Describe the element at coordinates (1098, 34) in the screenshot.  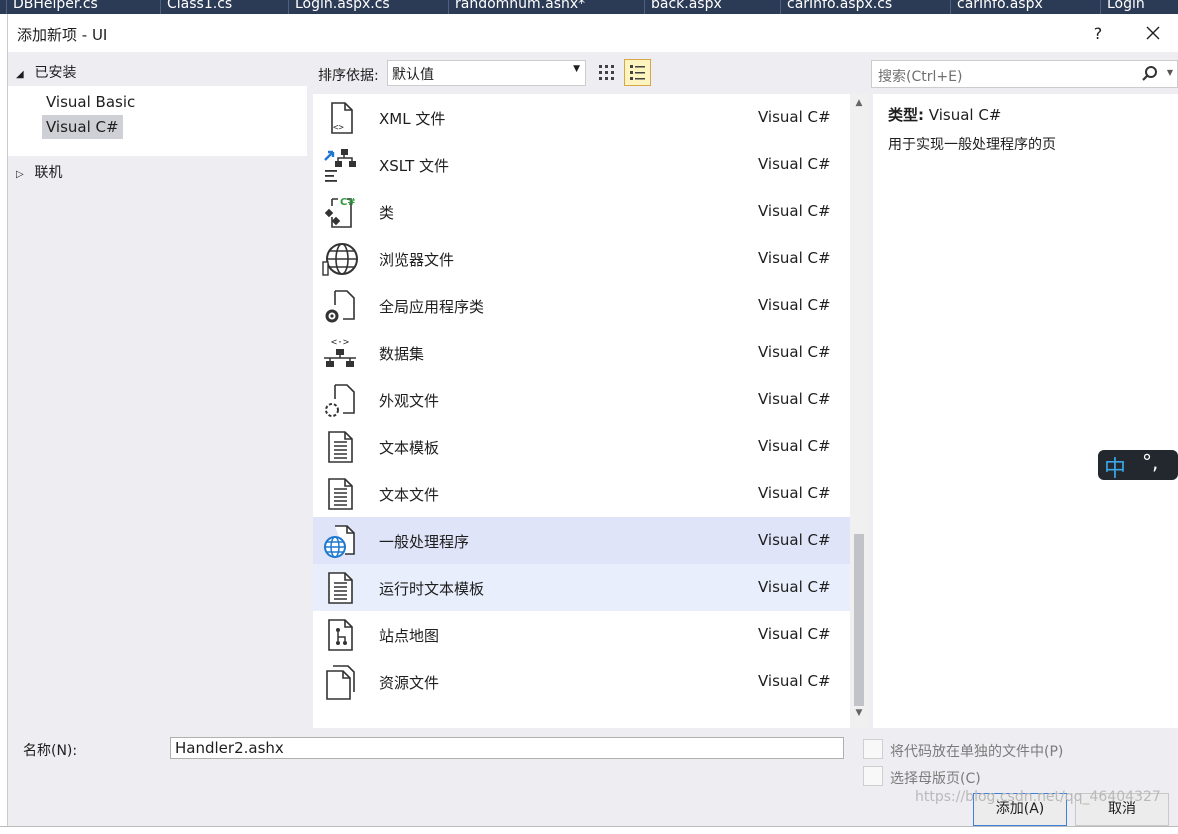
I see `help-button: ?` at that location.